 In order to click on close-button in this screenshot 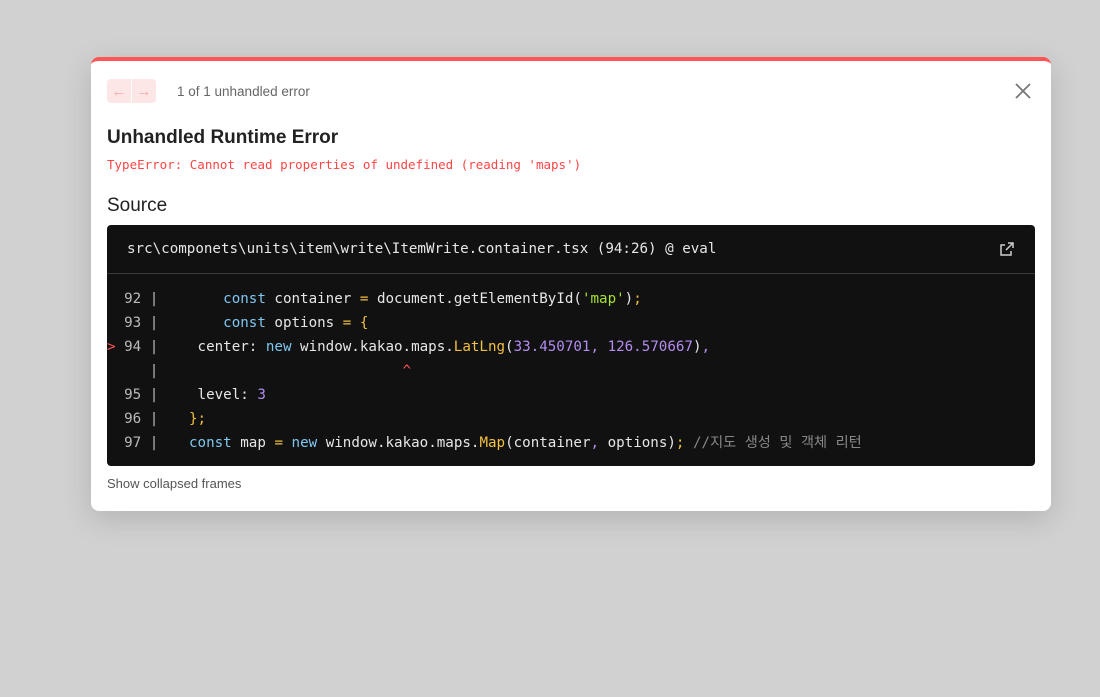, I will do `click(1023, 91)`.